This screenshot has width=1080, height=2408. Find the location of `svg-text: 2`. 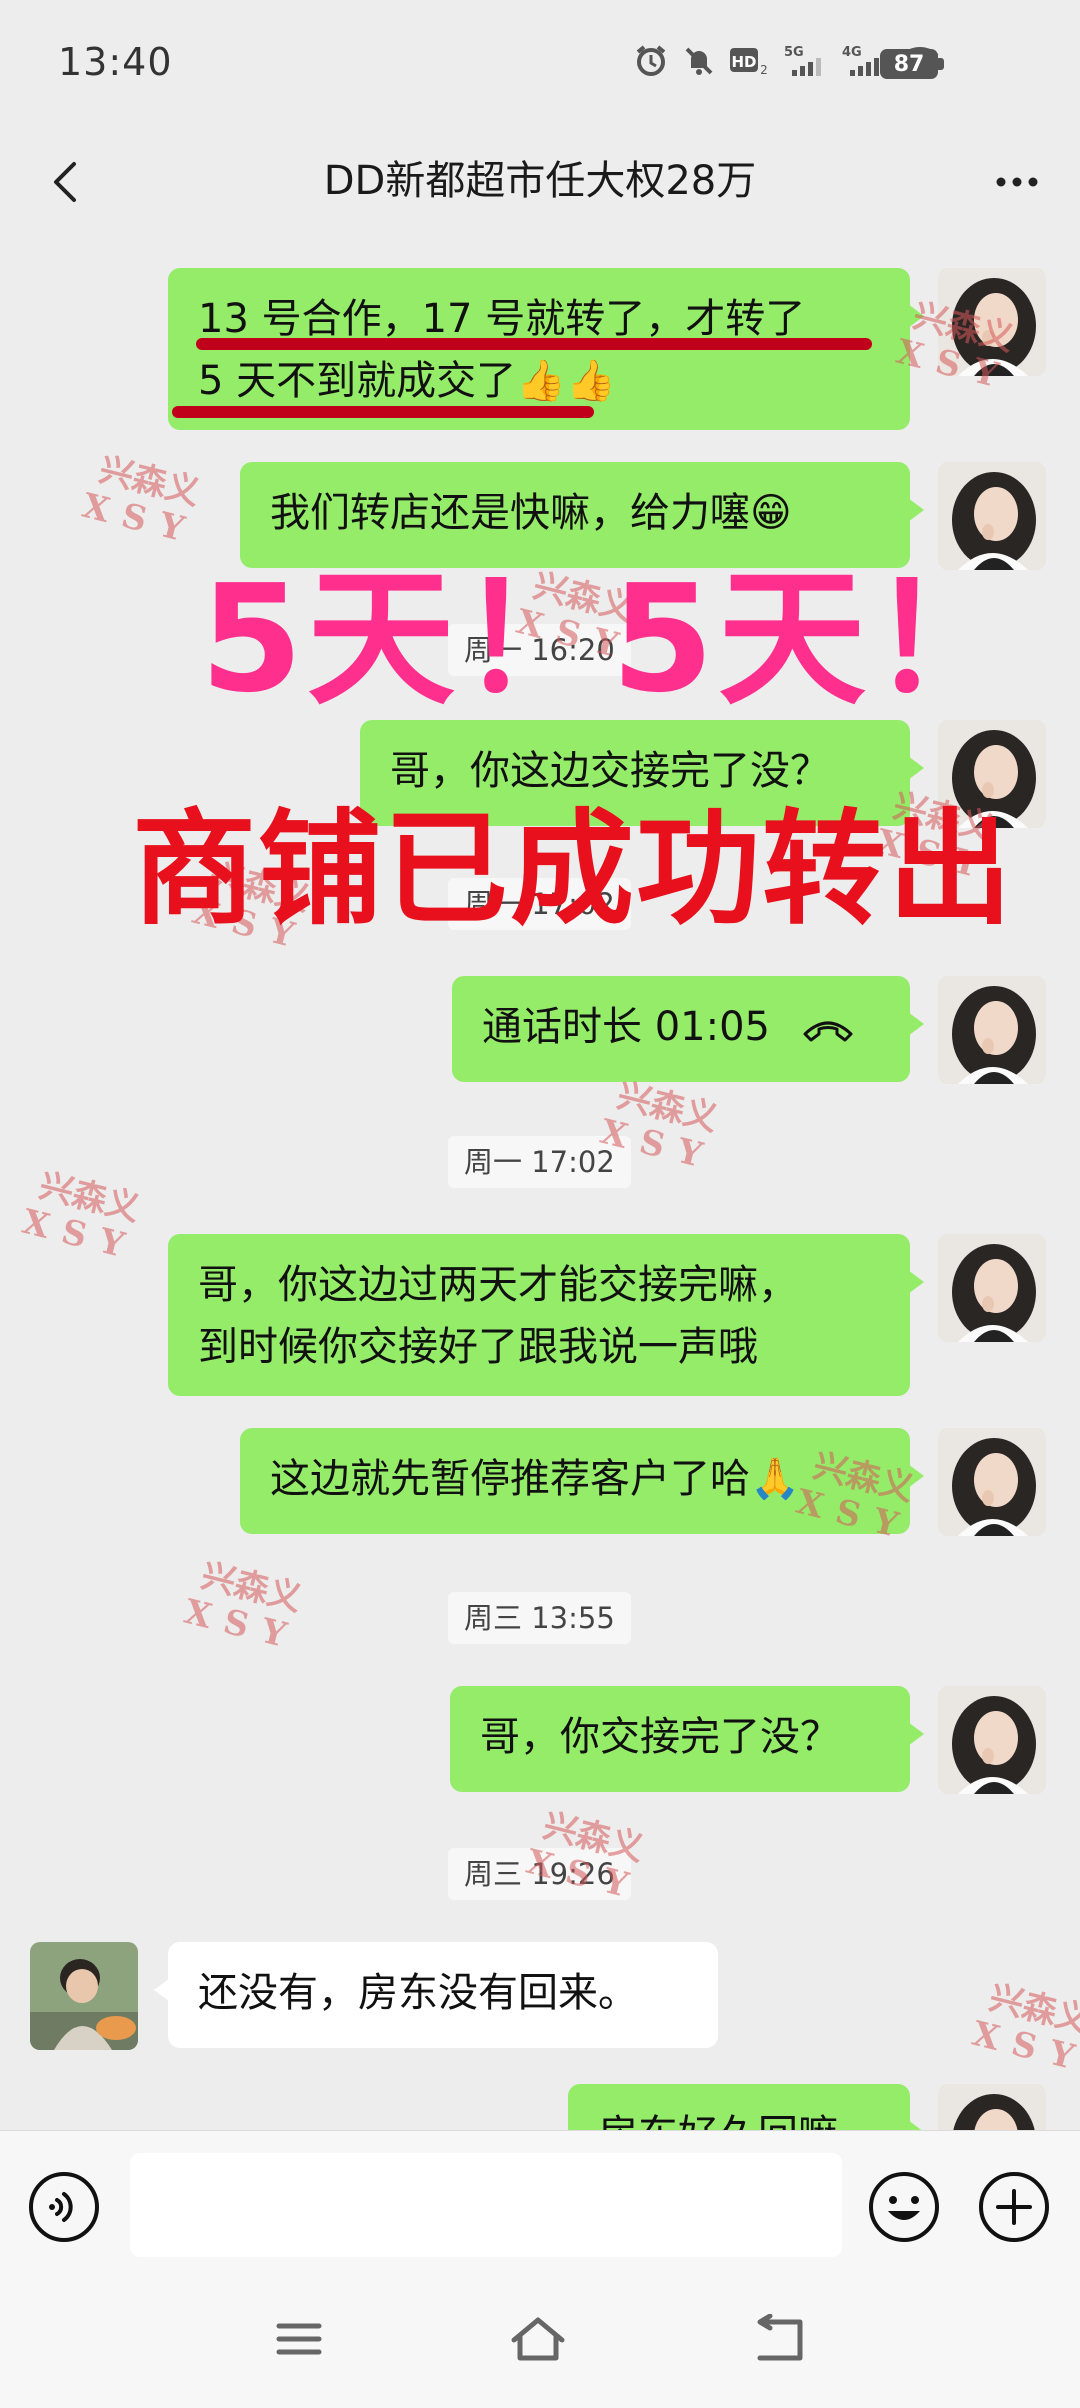

svg-text: 2 is located at coordinates (764, 69).